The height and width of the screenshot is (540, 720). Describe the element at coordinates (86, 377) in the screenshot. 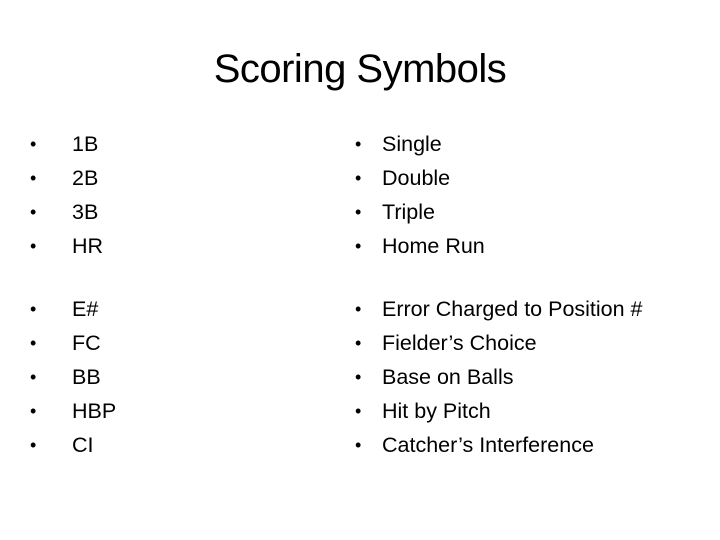

I see `abbreviation: BB` at that location.